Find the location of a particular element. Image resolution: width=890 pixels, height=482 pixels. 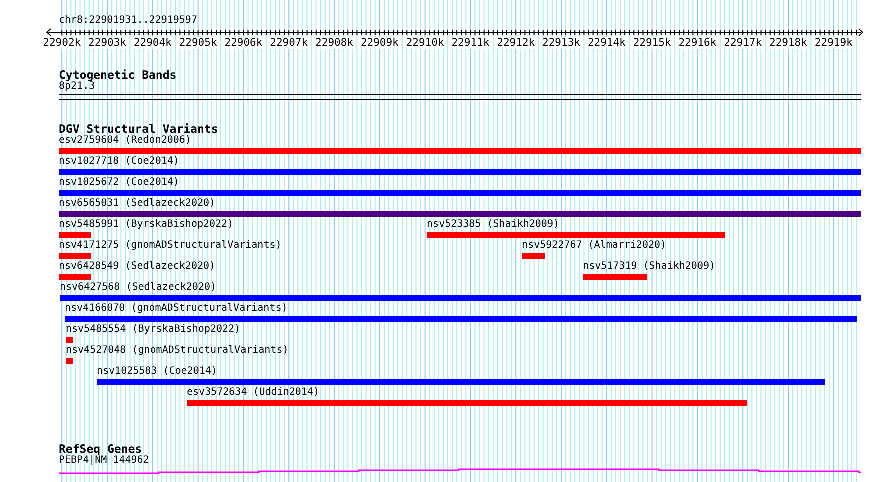

ruler-tick-label: 22918k is located at coordinates (789, 43).